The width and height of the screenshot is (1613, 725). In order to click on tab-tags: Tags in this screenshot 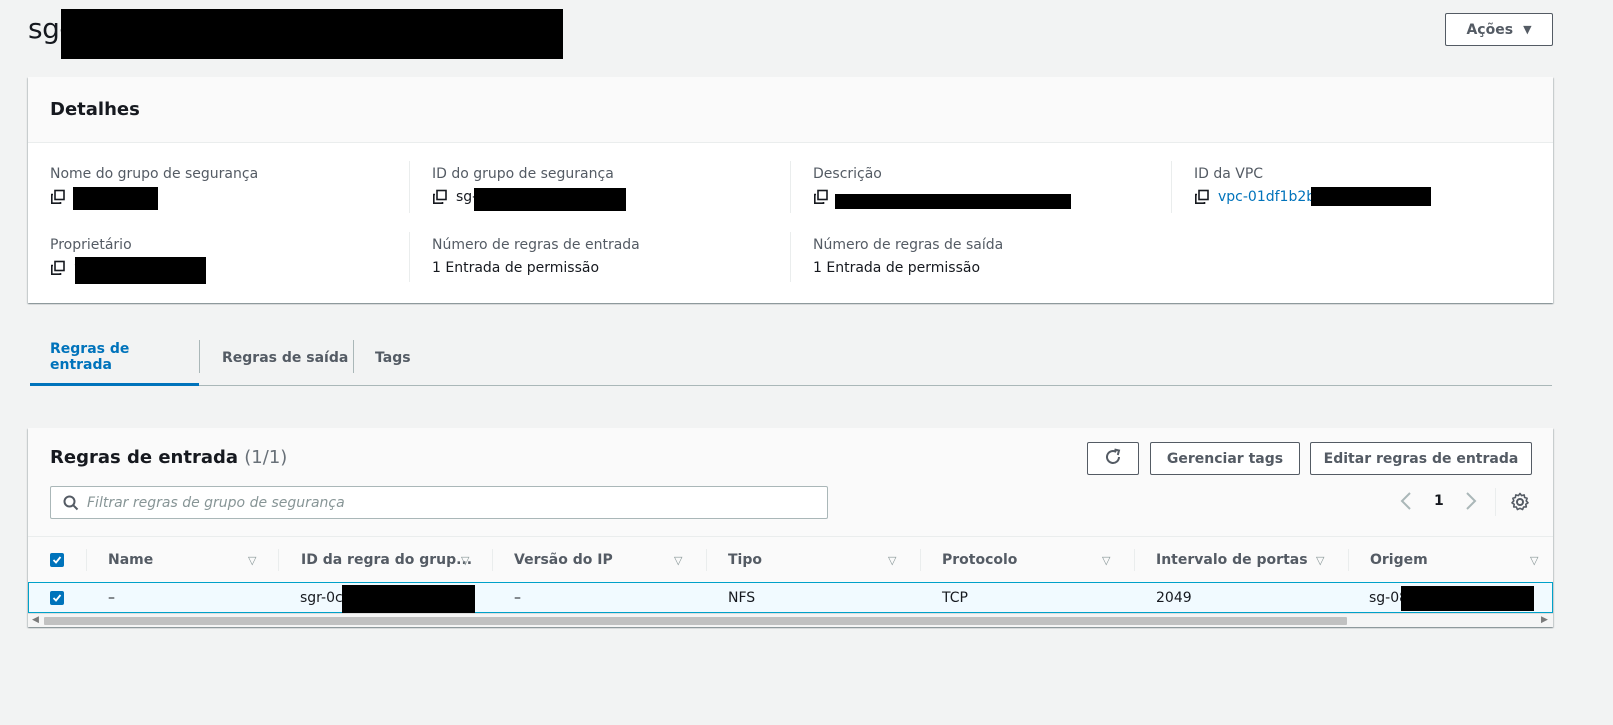, I will do `click(393, 358)`.